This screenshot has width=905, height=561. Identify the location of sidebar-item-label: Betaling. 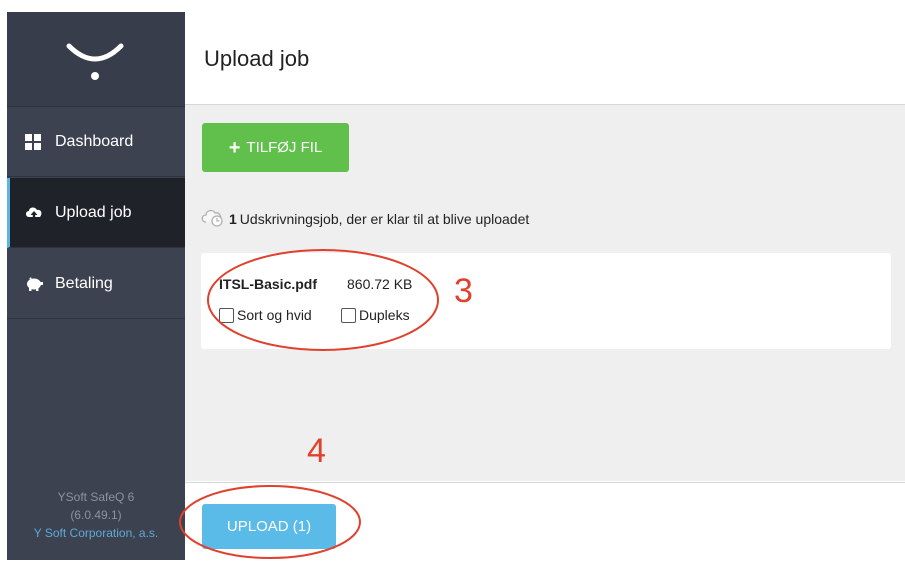
(84, 283).